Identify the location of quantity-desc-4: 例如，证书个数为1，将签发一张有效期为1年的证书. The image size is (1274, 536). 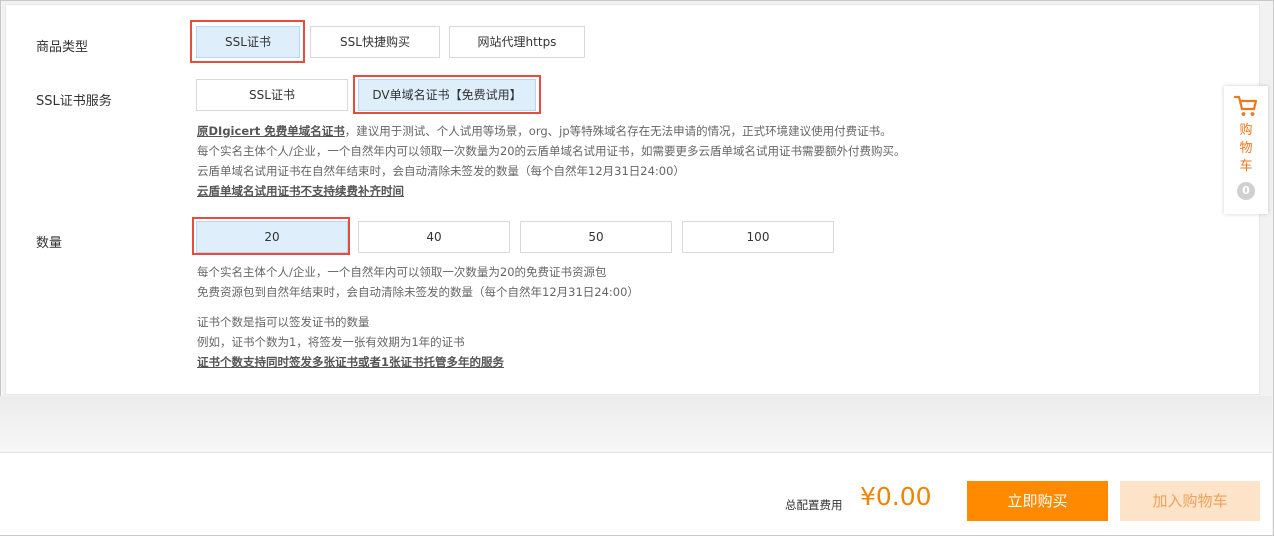
(331, 342).